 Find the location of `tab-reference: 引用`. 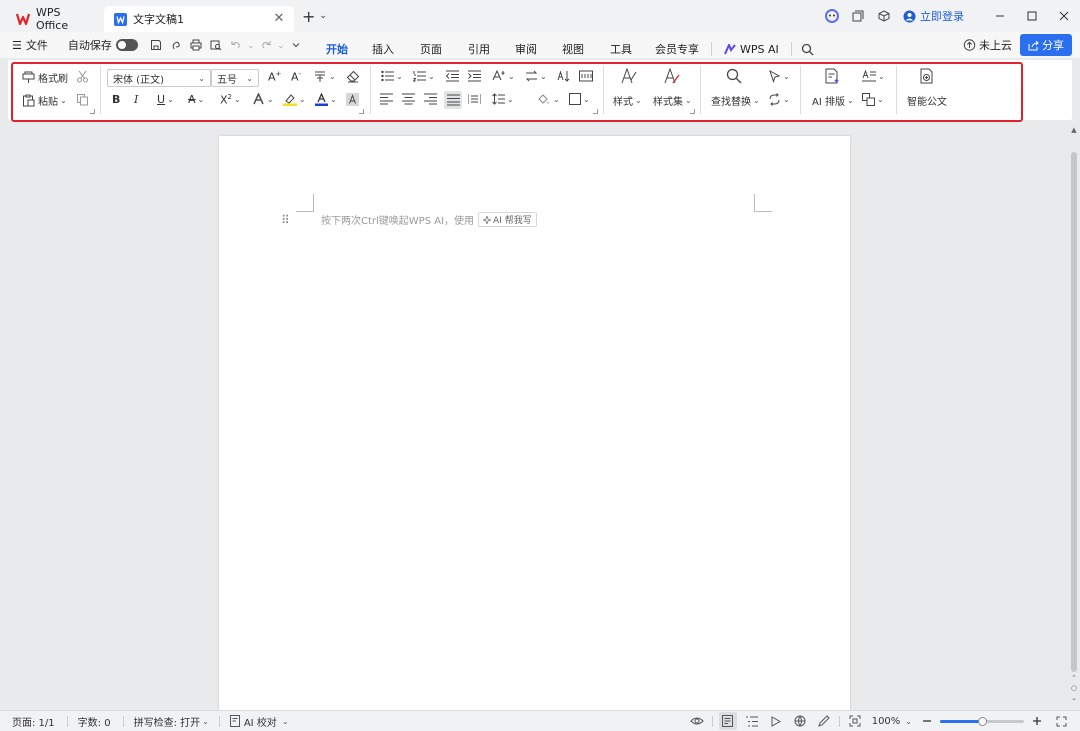

tab-reference: 引用 is located at coordinates (479, 49).